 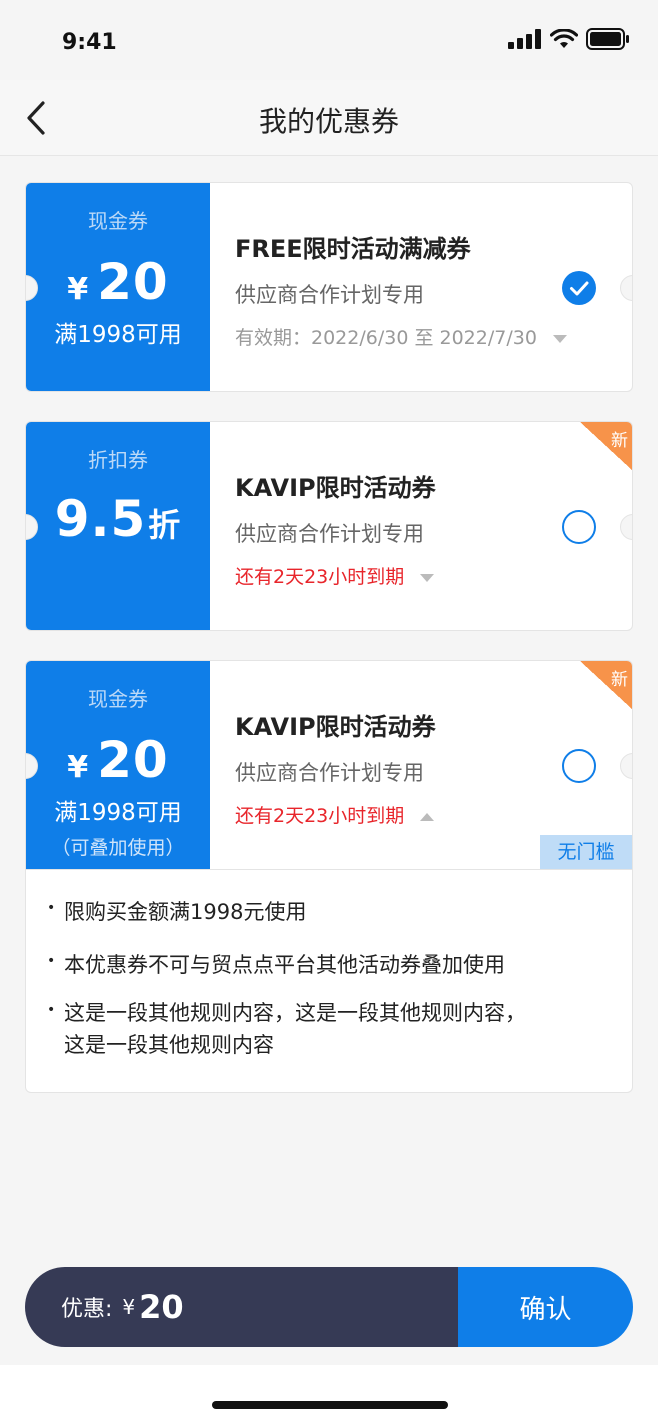 I want to click on coupon-stackable-note: （可叠加使用）, so click(x=118, y=848).